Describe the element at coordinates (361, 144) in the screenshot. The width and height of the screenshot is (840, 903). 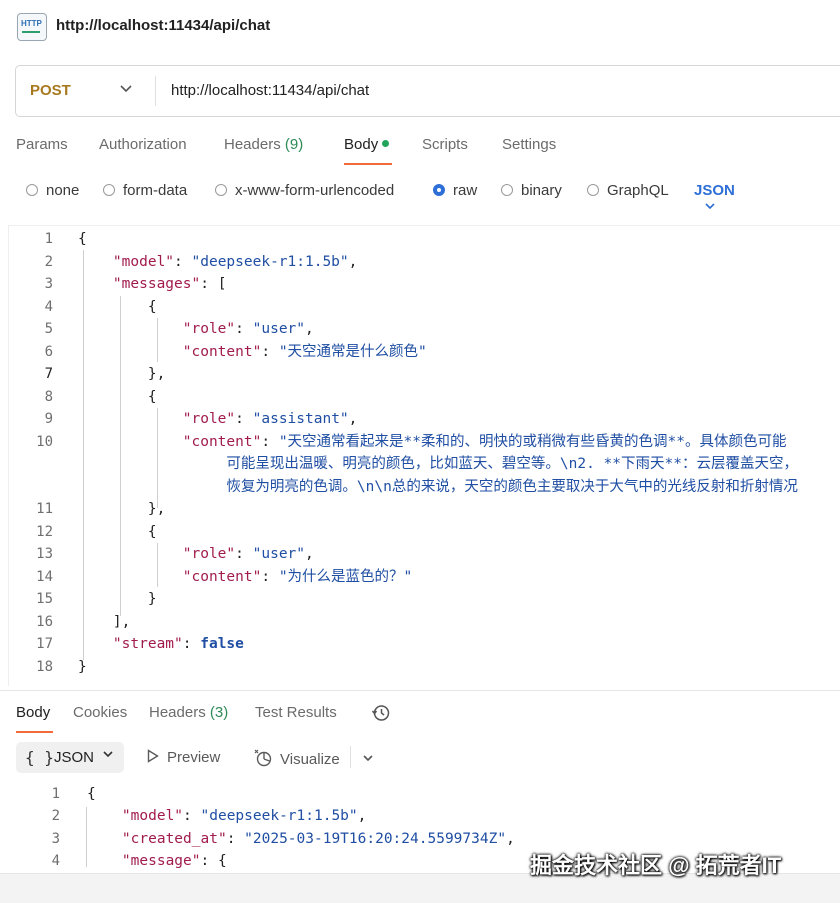
I see `tab-body-label: Body` at that location.